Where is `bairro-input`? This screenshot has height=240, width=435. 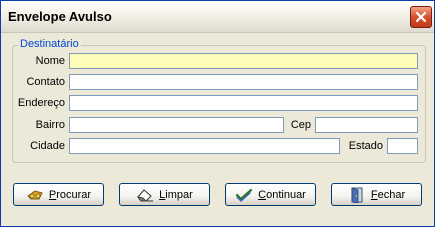 bairro-input is located at coordinates (176, 125).